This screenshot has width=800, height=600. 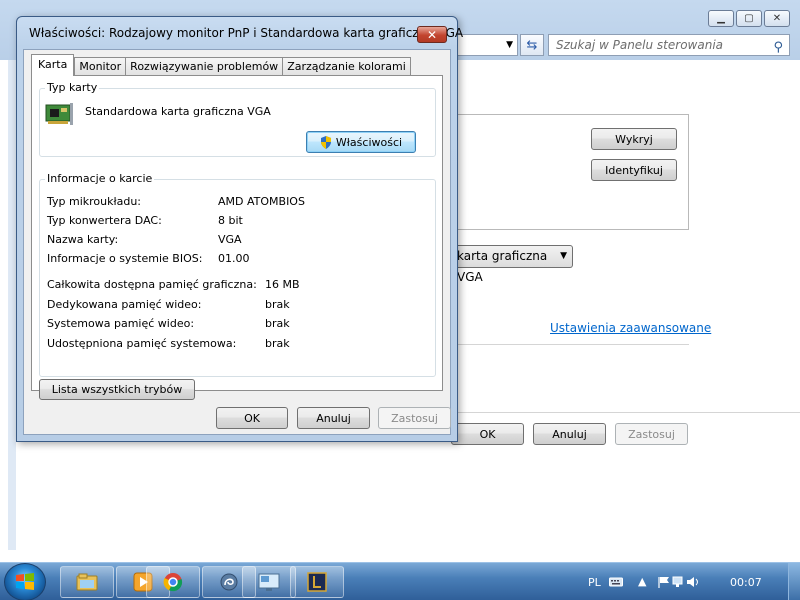 What do you see at coordinates (487, 45) in the screenshot?
I see `address-dropdown-button: ▼` at bounding box center [487, 45].